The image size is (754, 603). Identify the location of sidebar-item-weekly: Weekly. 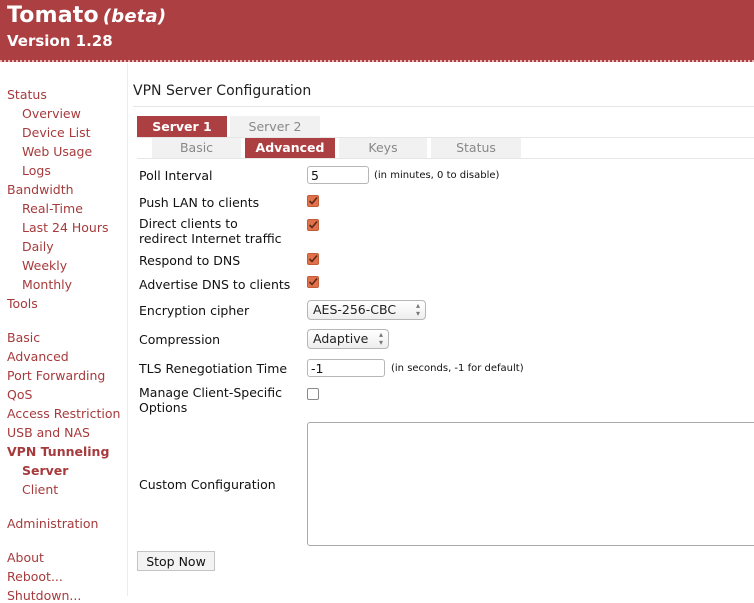
(44, 265).